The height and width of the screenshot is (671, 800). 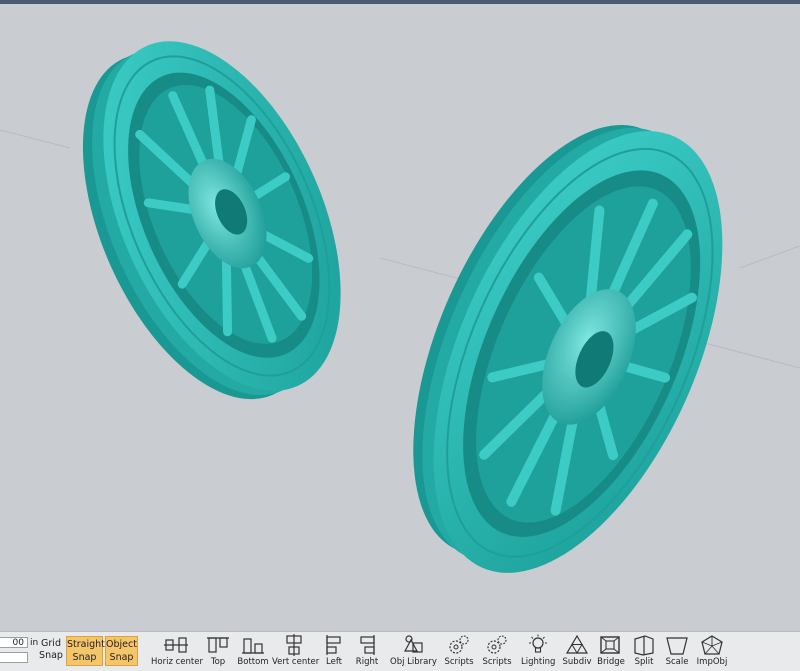 What do you see at coordinates (610, 645) in the screenshot?
I see `bridge-icon` at bounding box center [610, 645].